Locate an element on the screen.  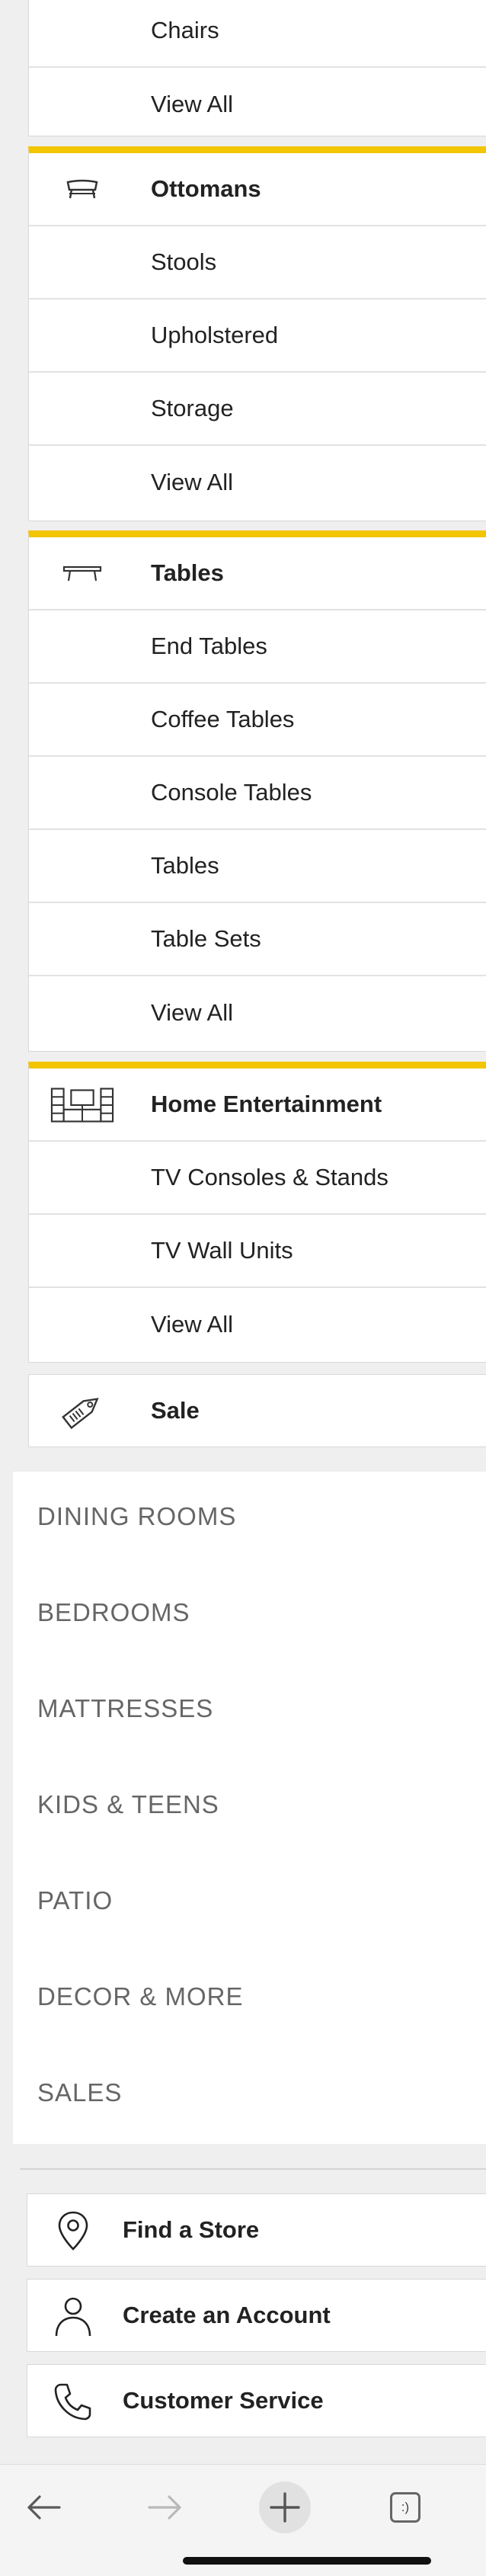
submenu-heading-sale: Sale is located at coordinates (257, 1411).